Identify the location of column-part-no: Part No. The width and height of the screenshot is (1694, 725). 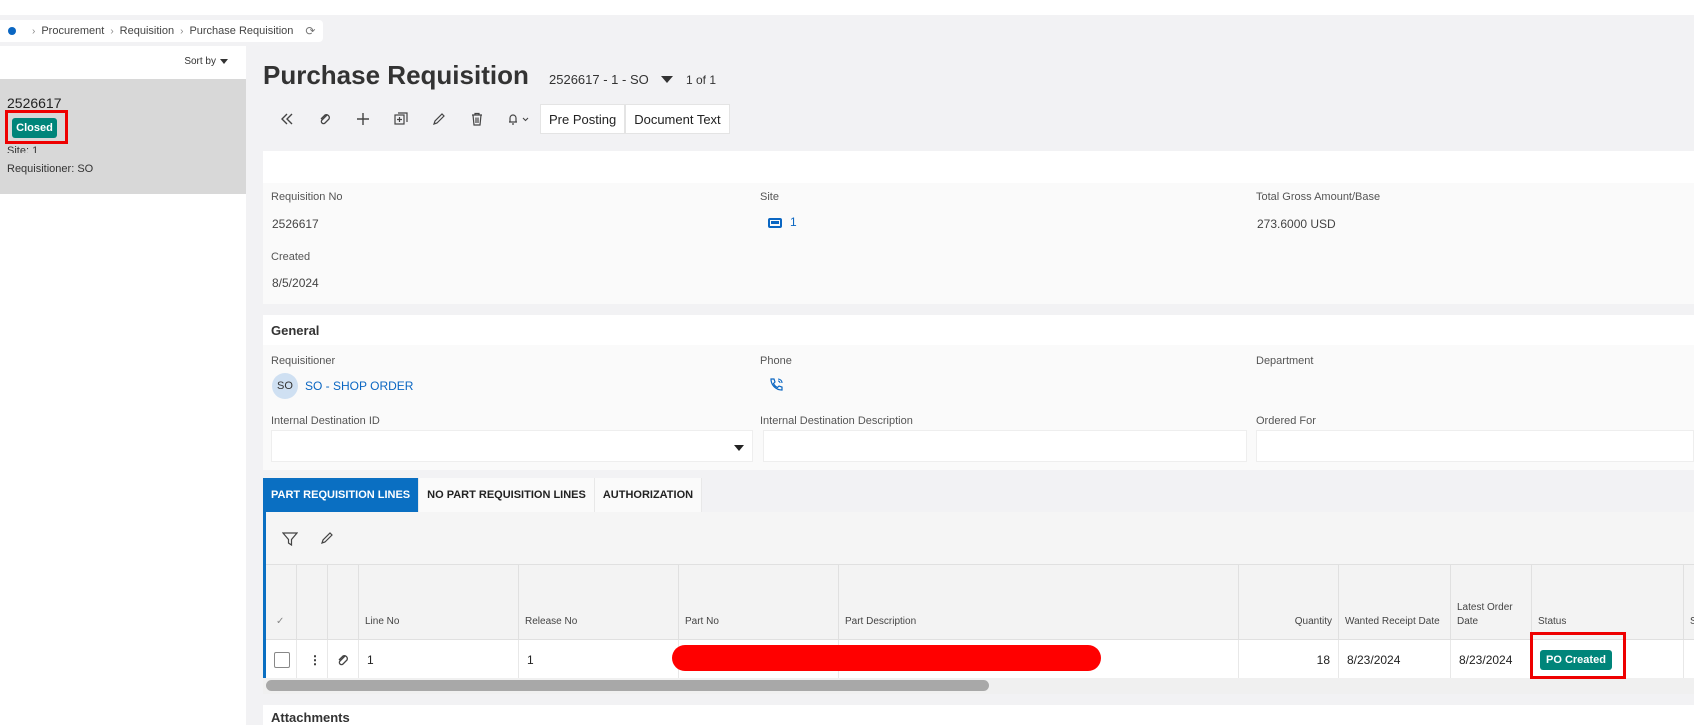
(759, 602).